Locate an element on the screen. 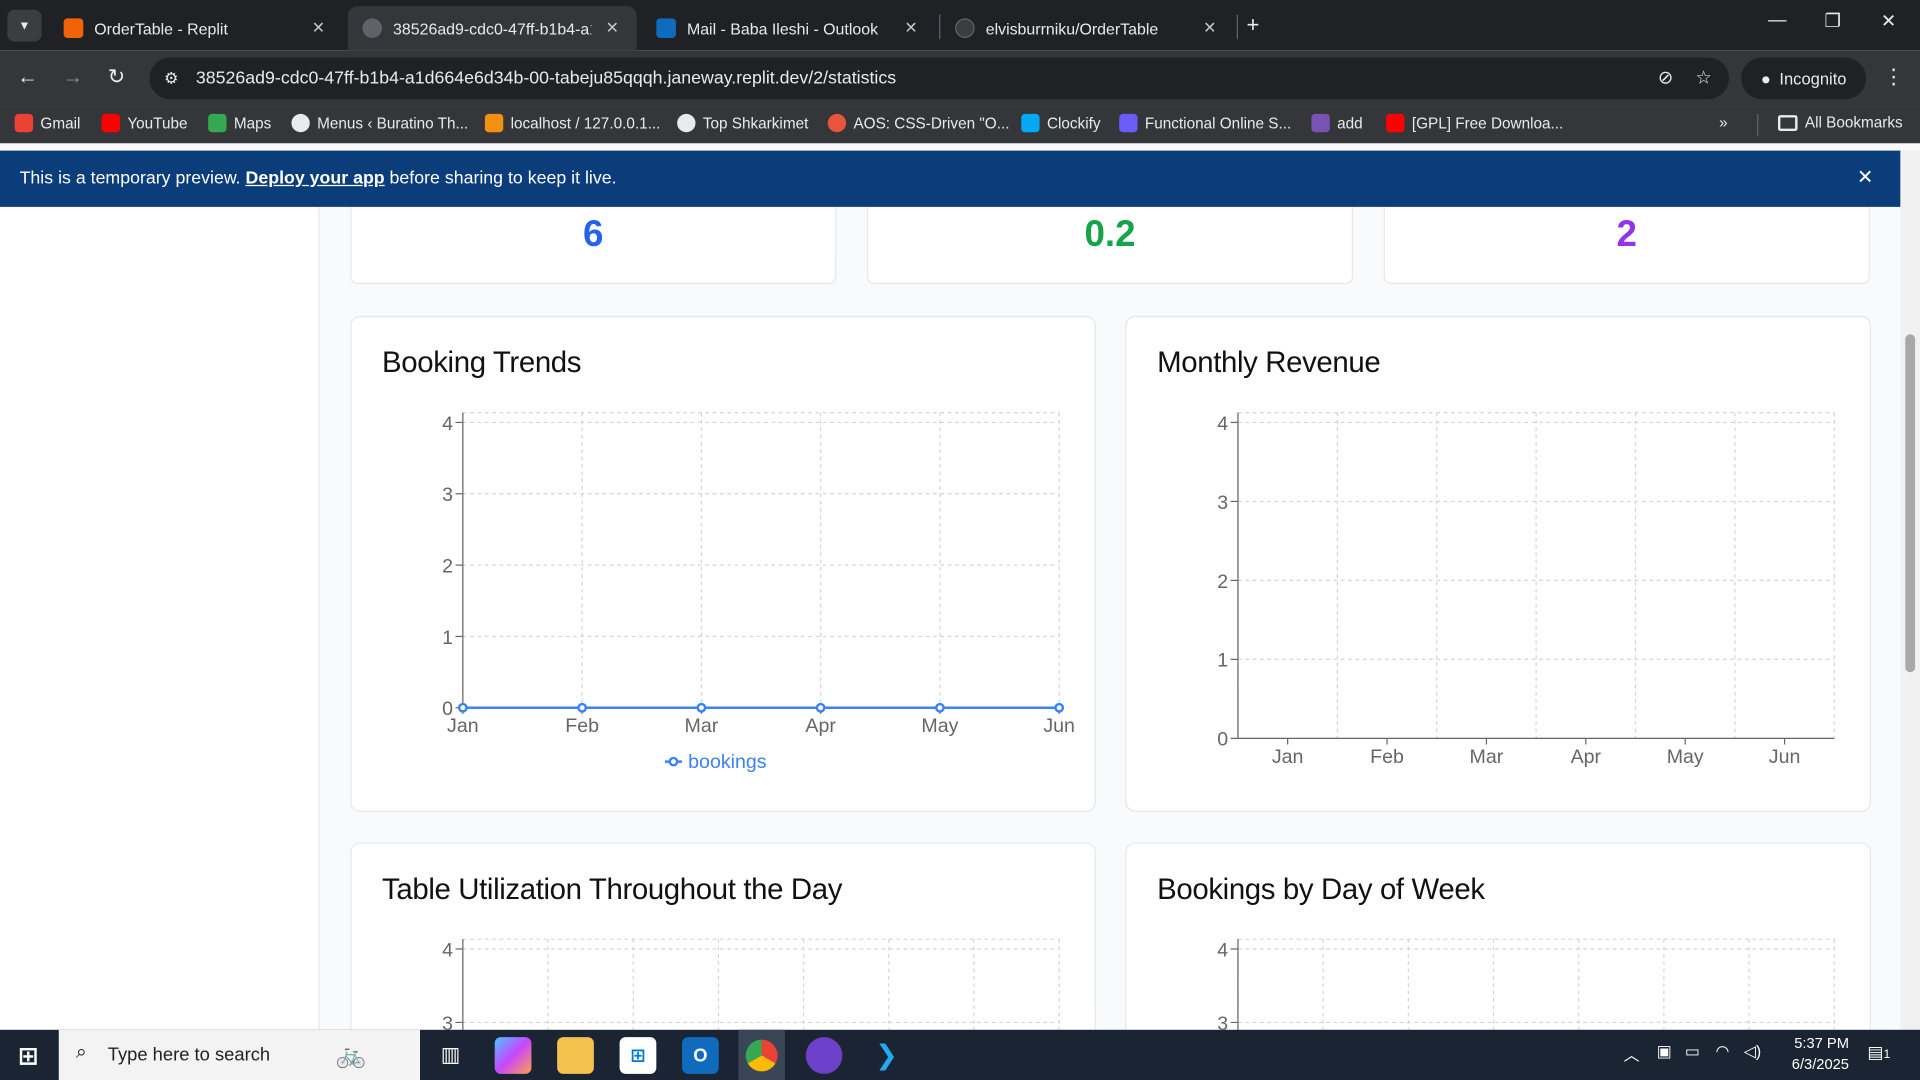  maps-icon is located at coordinates (217, 123).